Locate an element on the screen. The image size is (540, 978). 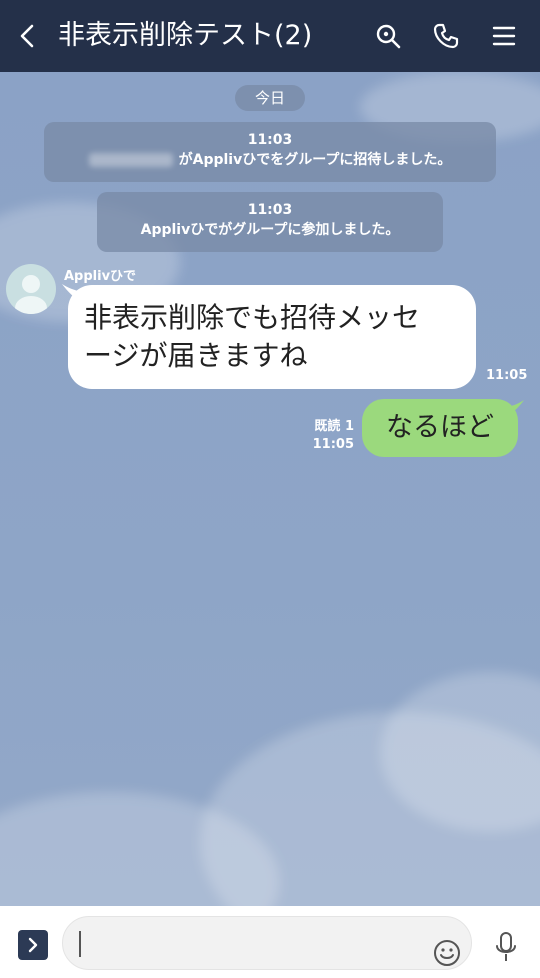
message-input-bar is located at coordinates (270, 942).